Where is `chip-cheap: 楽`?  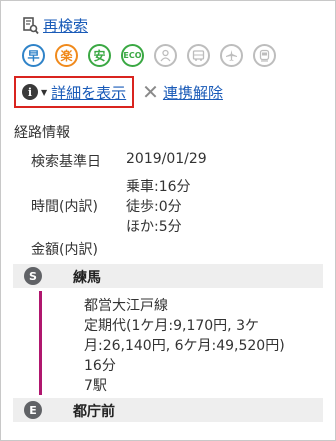 chip-cheap: 楽 is located at coordinates (66, 55).